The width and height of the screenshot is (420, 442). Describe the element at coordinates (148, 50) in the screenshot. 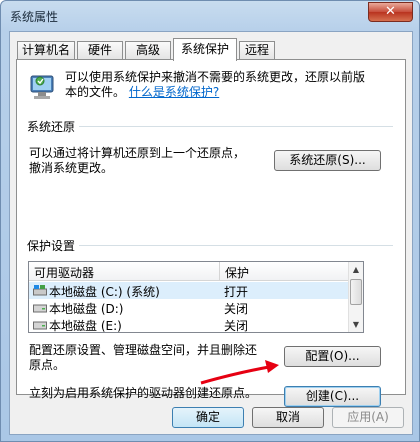

I see `tab-advanced: 高级` at that location.